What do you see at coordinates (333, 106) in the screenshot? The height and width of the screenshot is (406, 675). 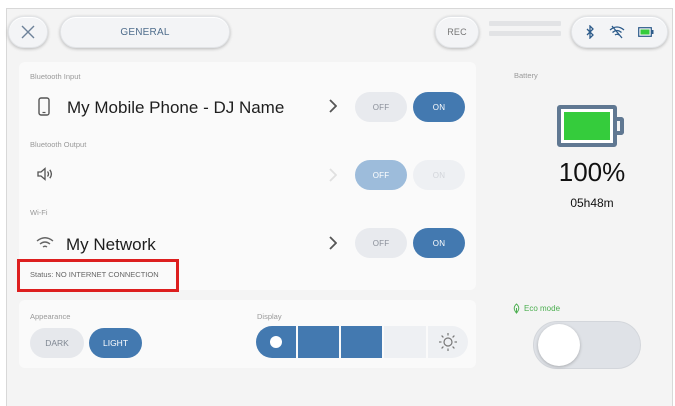 I see `bluetooth-input-chevron-icon` at bounding box center [333, 106].